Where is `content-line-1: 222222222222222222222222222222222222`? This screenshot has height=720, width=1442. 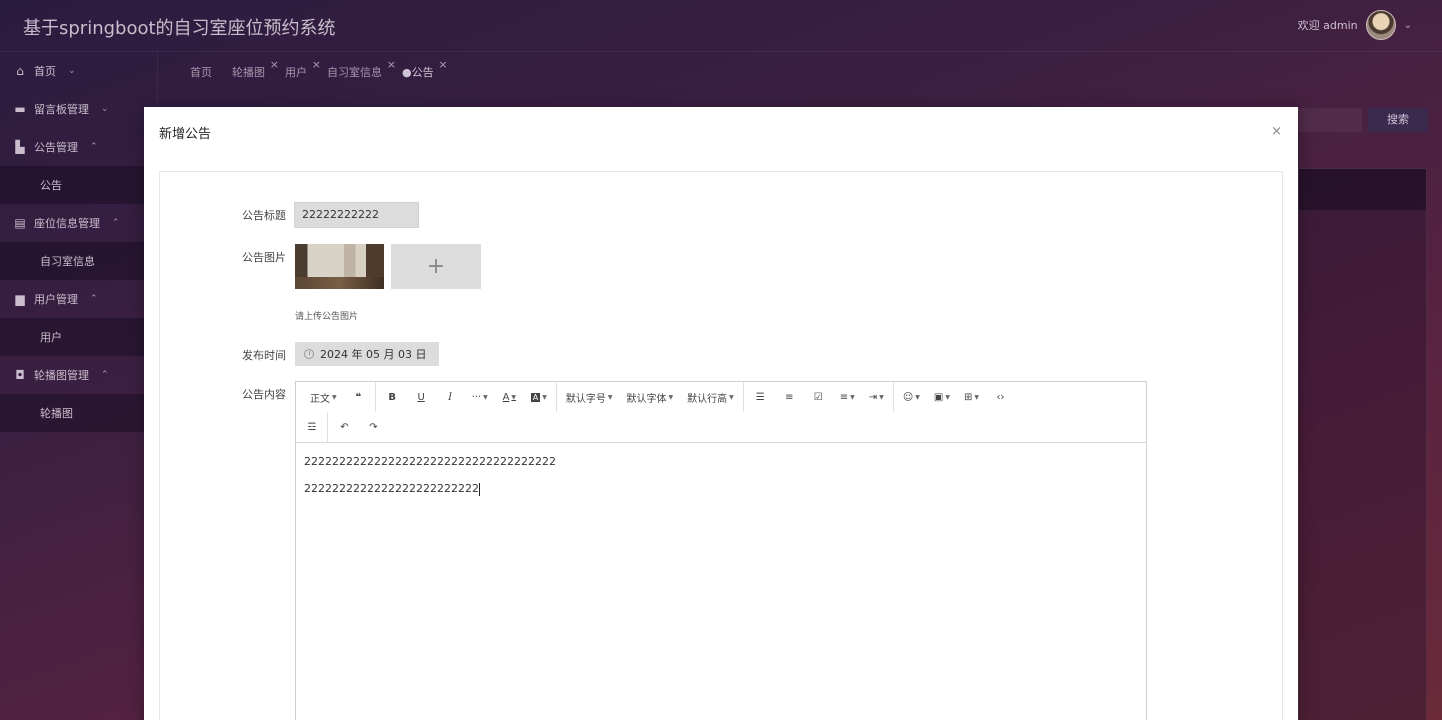 content-line-1: 222222222222222222222222222222222222 is located at coordinates (430, 461).